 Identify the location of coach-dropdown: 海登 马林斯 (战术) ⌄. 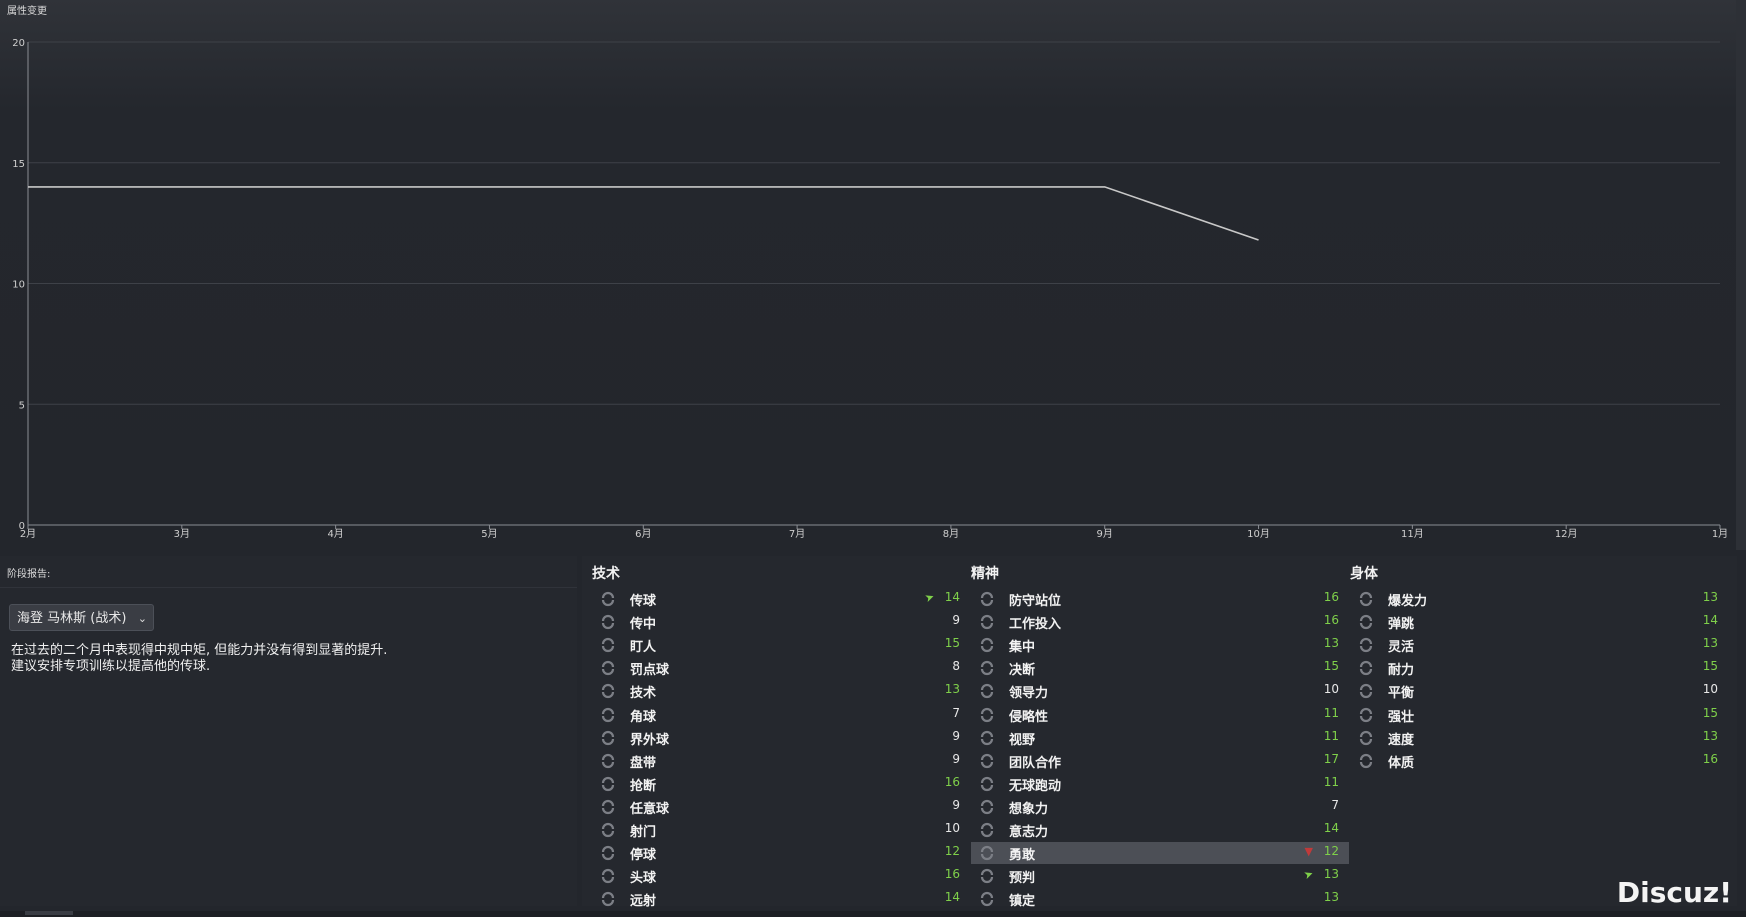
(81, 617).